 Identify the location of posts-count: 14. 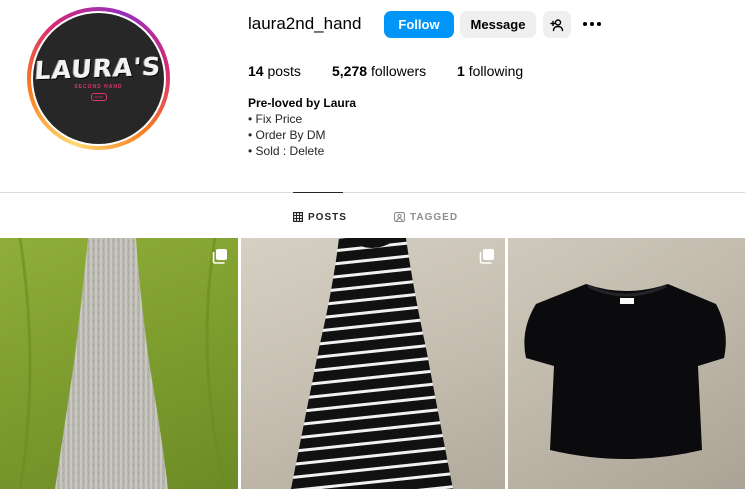
(256, 71).